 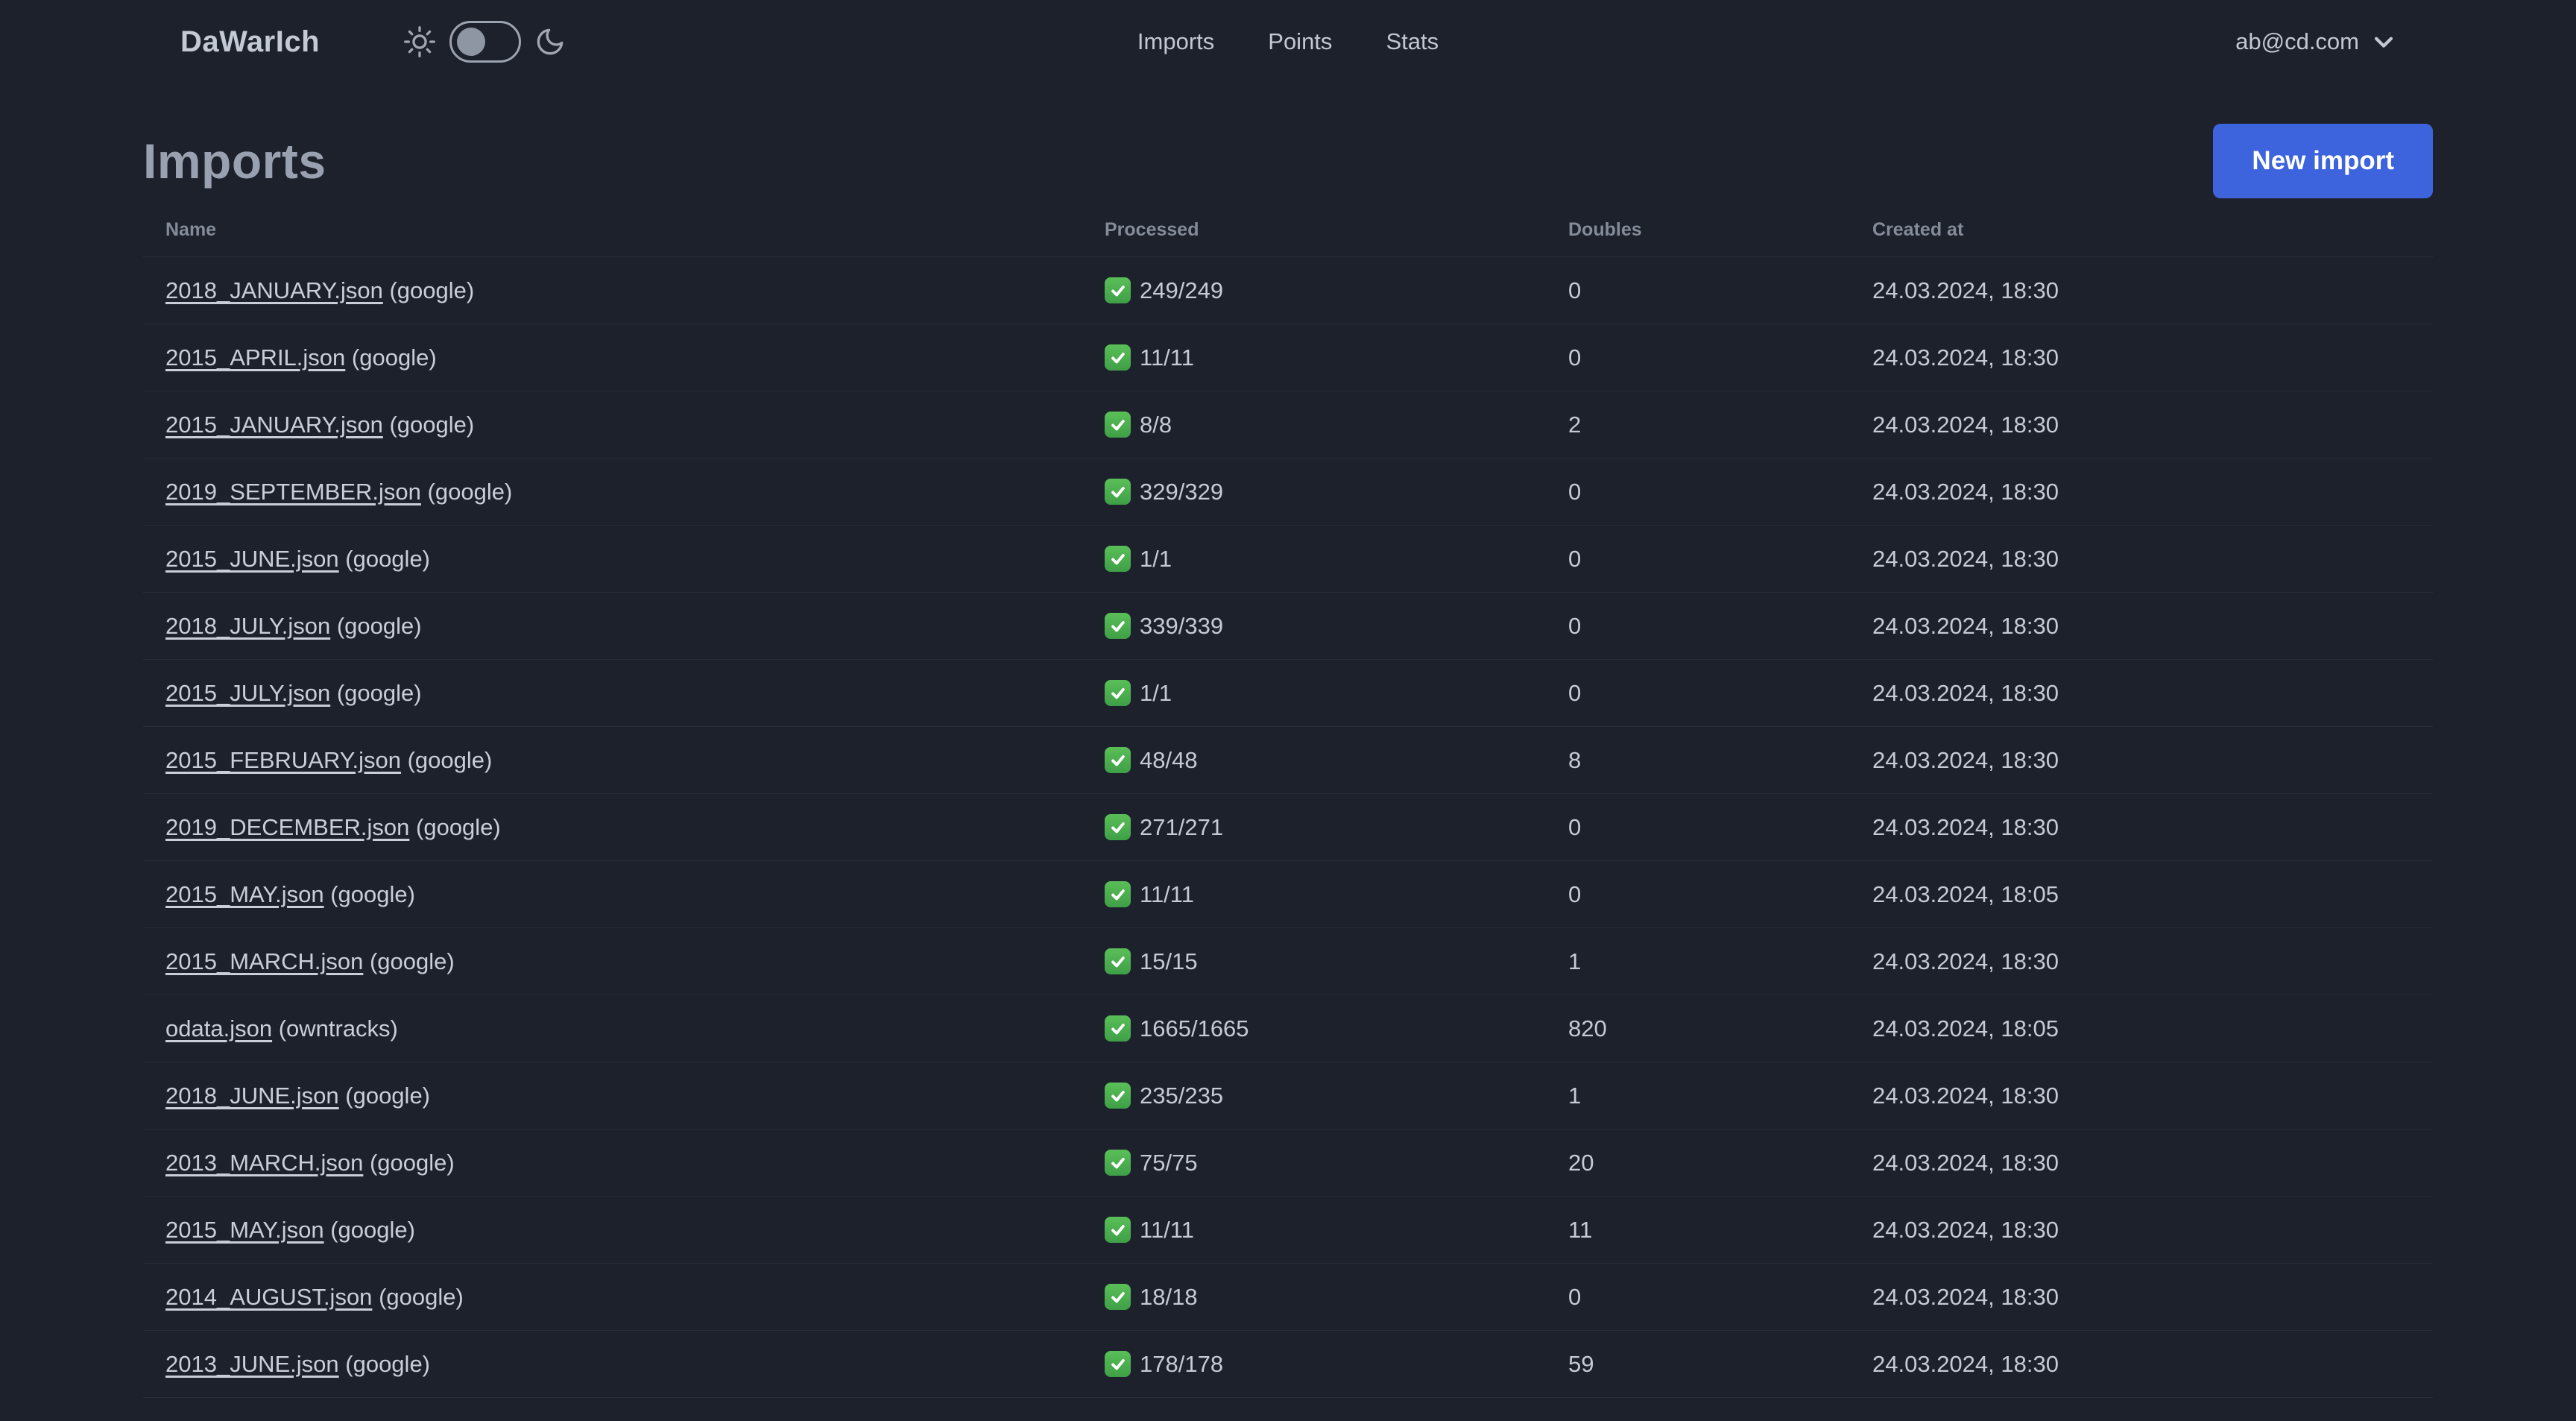 What do you see at coordinates (1575, 1095) in the screenshot?
I see `cell-doubles: 1` at bounding box center [1575, 1095].